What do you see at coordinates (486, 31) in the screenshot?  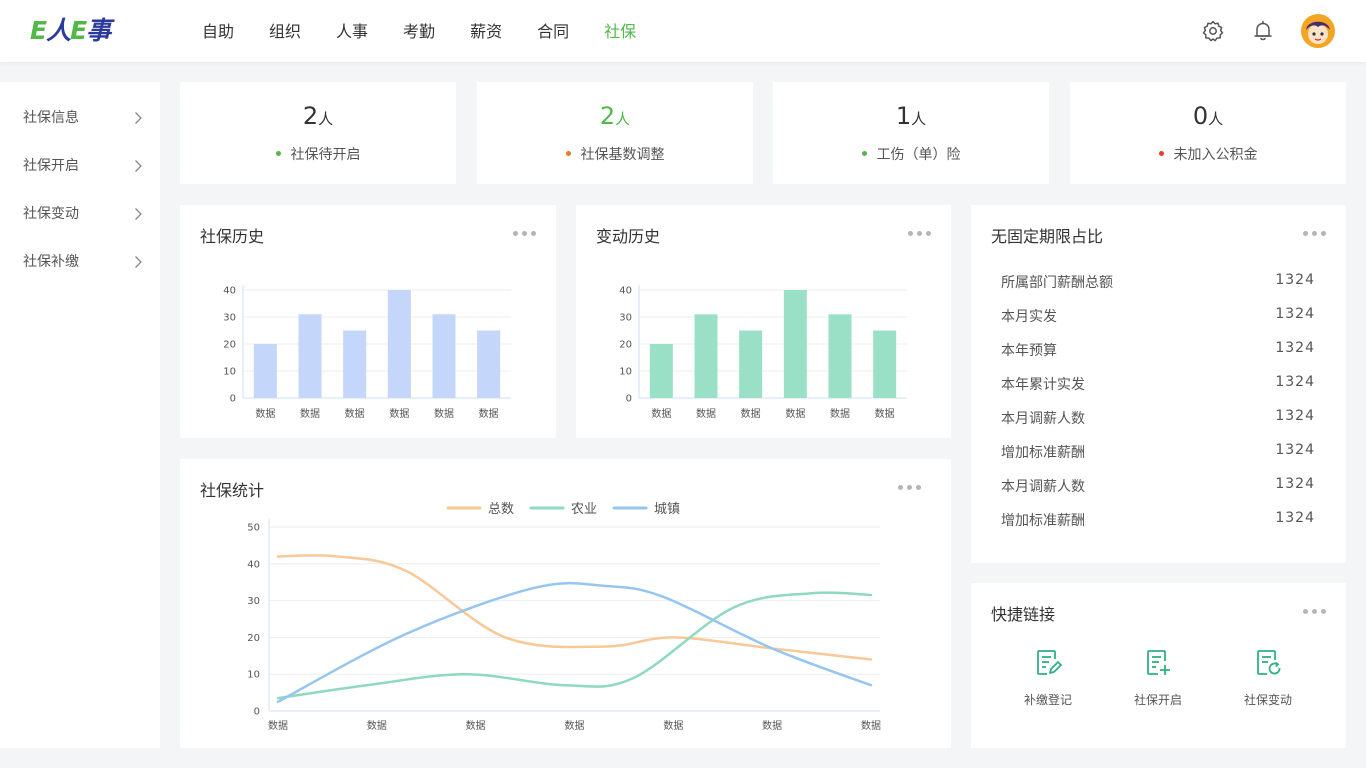 I see `nav-item-payroll: 薪资` at bounding box center [486, 31].